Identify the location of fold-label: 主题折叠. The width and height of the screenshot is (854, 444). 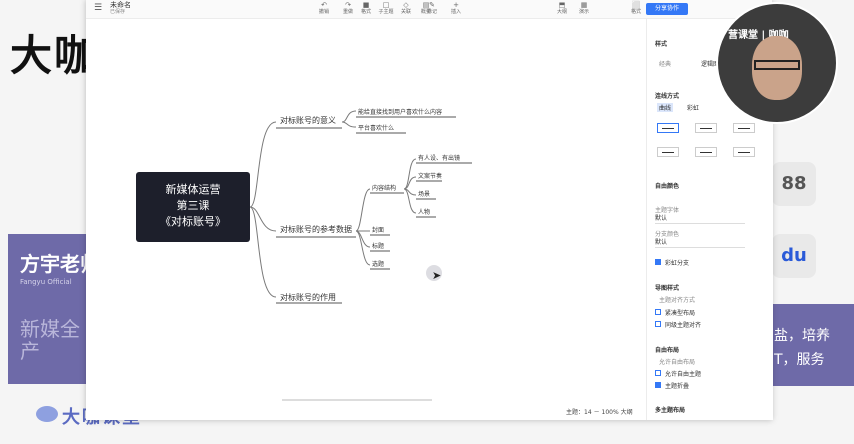
(677, 386).